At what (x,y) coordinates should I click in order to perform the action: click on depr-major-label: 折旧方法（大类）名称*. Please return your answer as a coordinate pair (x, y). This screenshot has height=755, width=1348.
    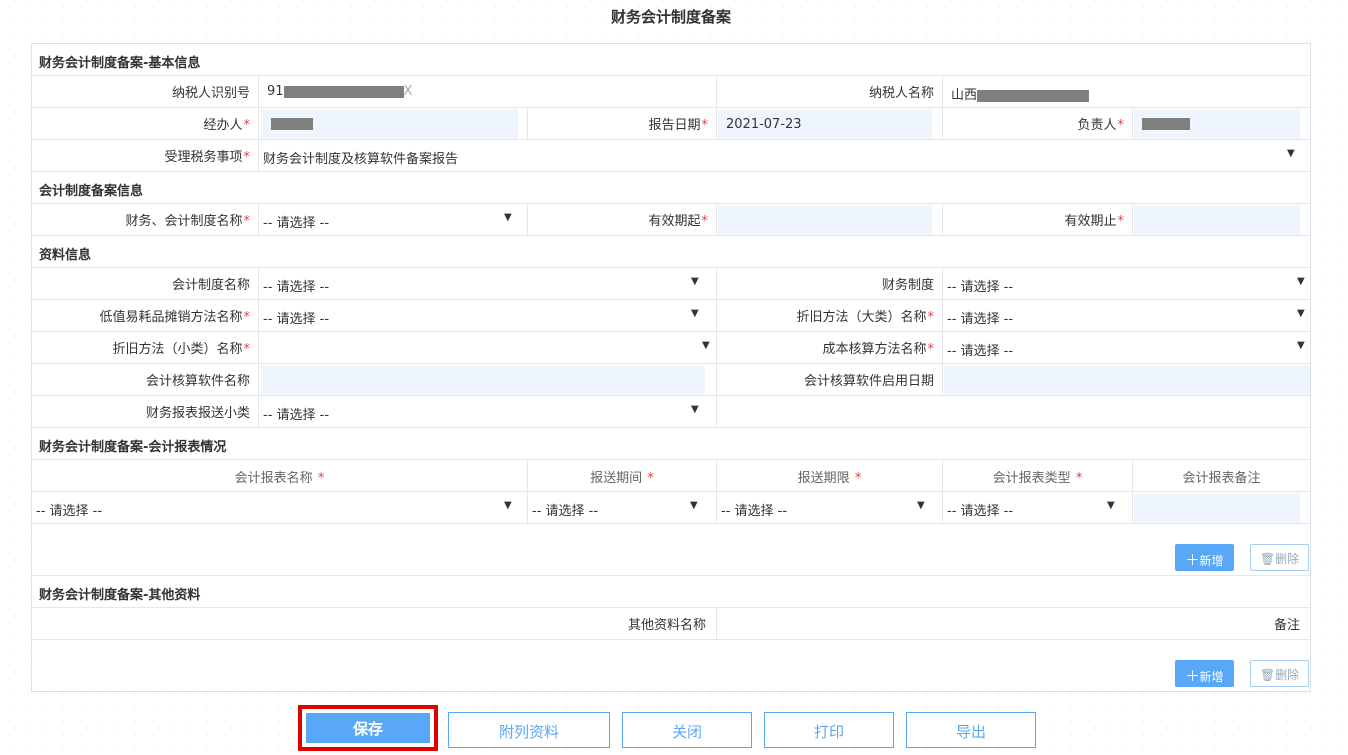
    Looking at the image, I should click on (830, 315).